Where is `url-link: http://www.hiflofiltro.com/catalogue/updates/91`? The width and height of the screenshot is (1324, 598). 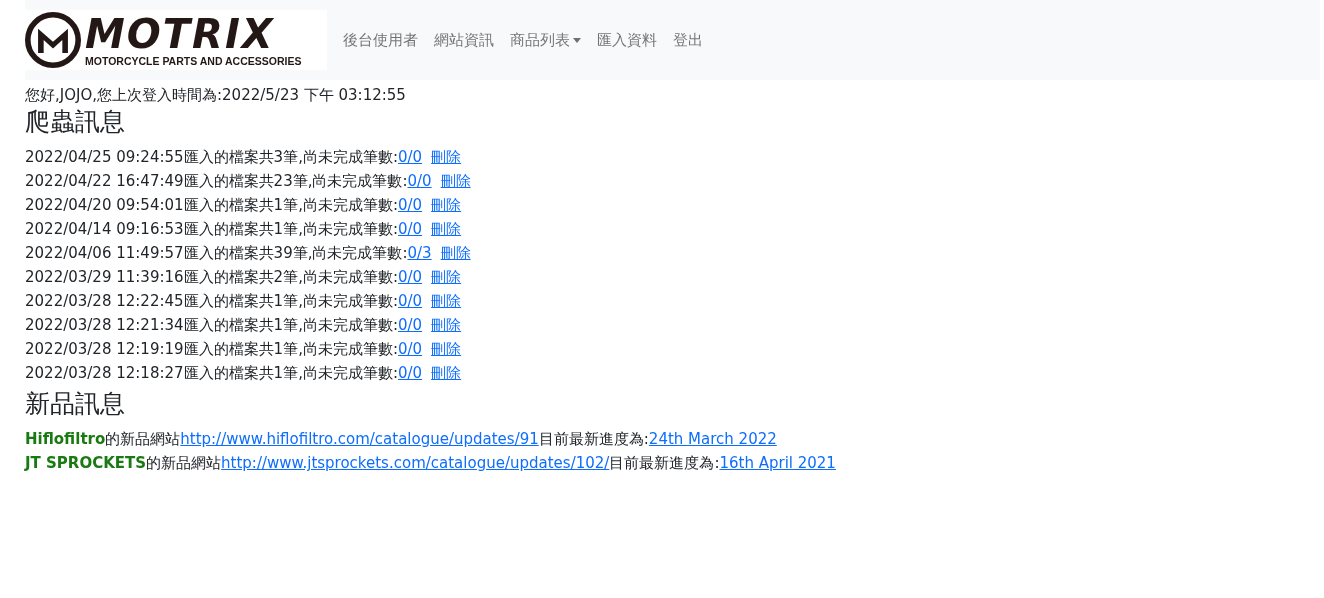
url-link: http://www.hiflofiltro.com/catalogue/updates/91 is located at coordinates (359, 439).